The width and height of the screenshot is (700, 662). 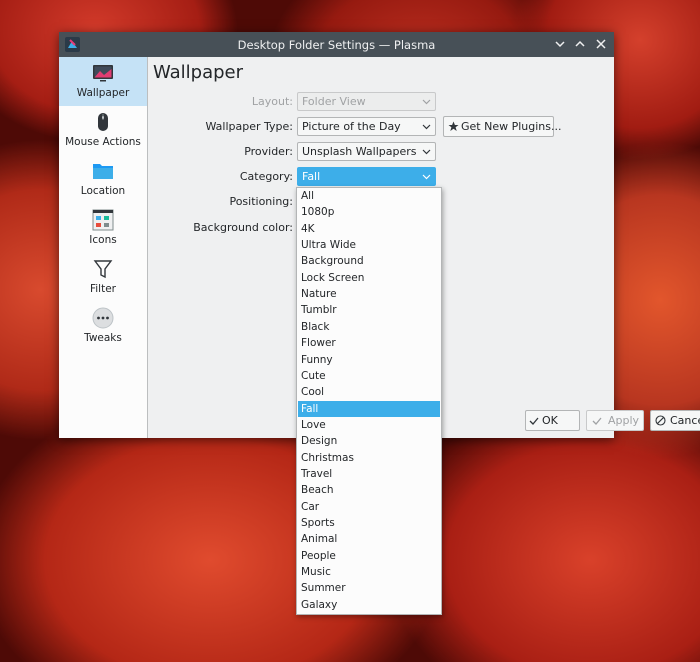 What do you see at coordinates (624, 420) in the screenshot?
I see `apply-label: Apply` at bounding box center [624, 420].